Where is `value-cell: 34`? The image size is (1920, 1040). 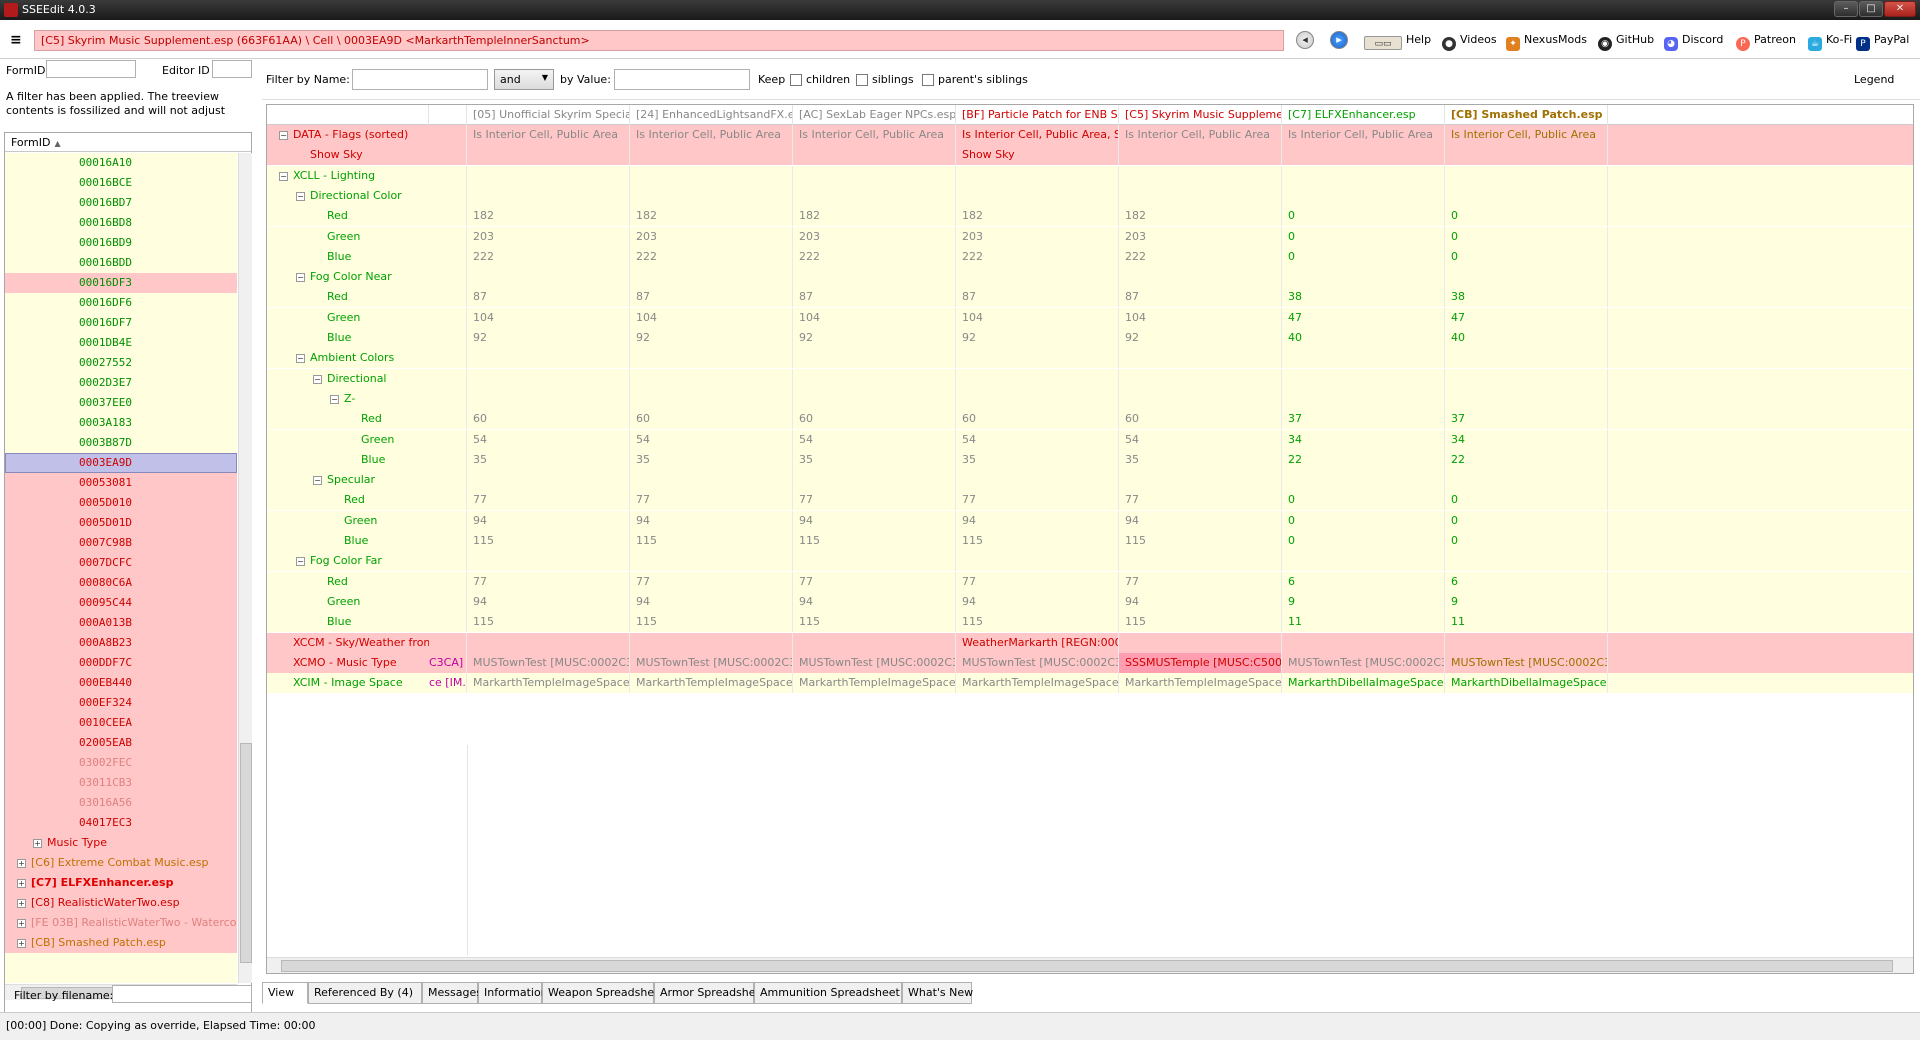
value-cell: 34 is located at coordinates (1363, 439).